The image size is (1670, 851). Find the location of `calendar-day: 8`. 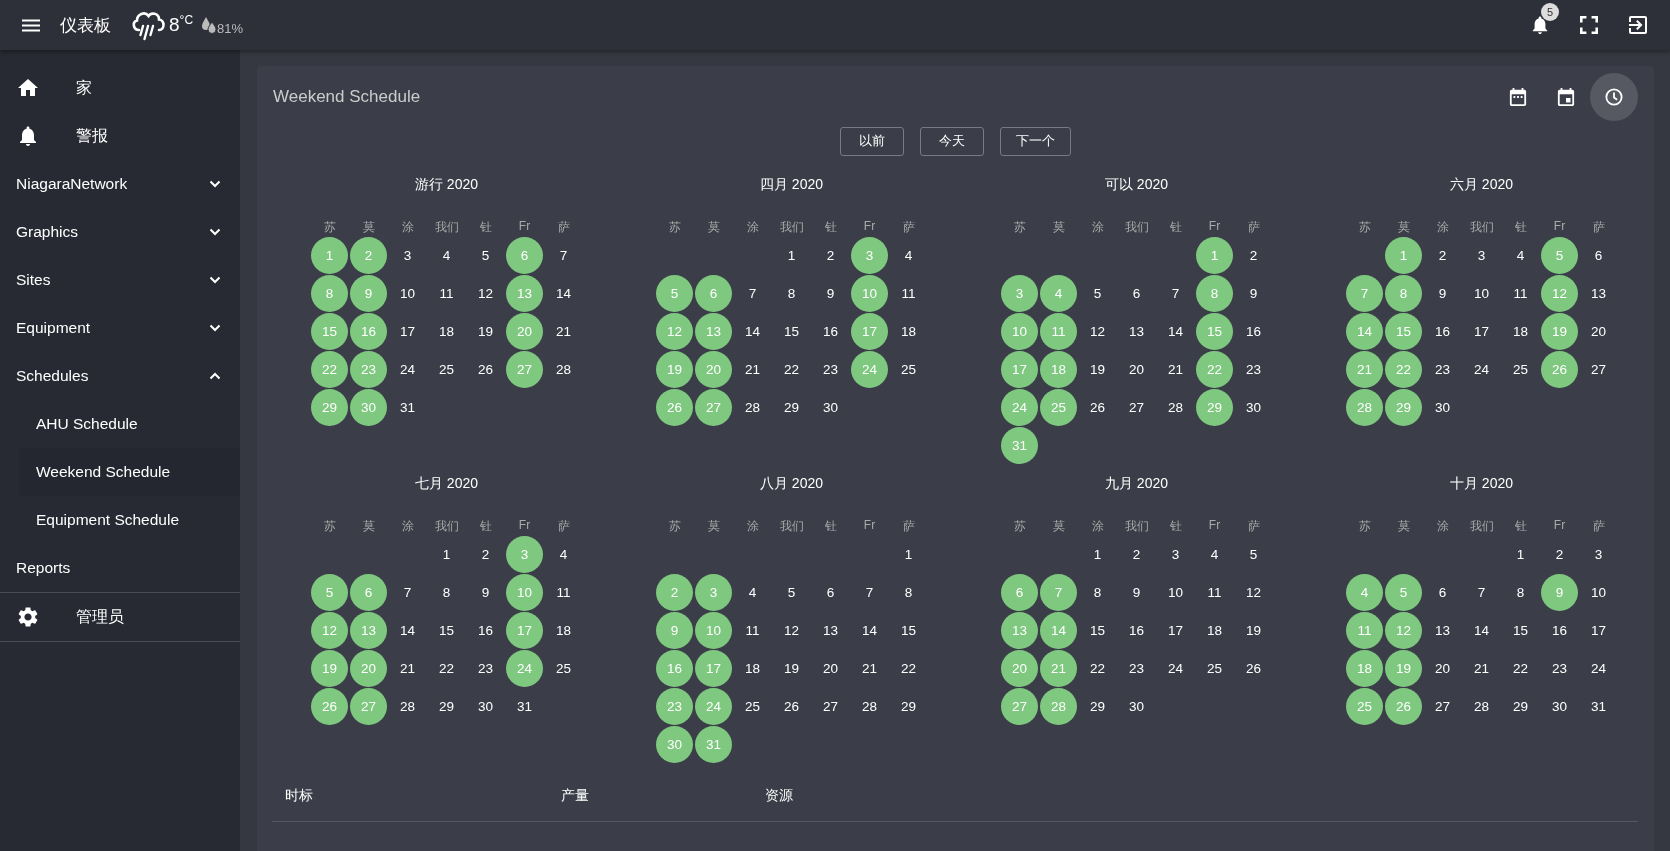

calendar-day: 8 is located at coordinates (791, 293).